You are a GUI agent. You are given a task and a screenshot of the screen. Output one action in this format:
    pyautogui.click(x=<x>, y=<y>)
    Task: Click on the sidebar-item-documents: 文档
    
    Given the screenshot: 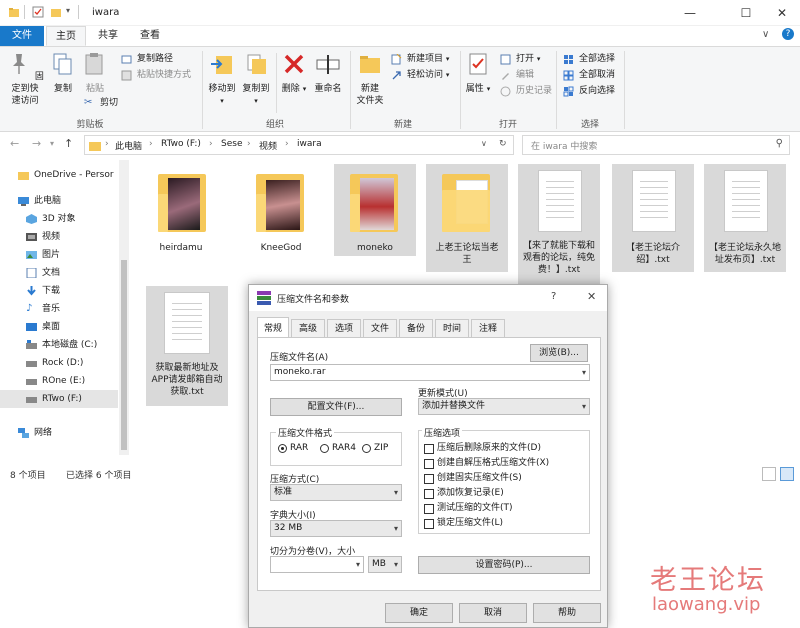 What is the action you would take?
    pyautogui.click(x=43, y=273)
    